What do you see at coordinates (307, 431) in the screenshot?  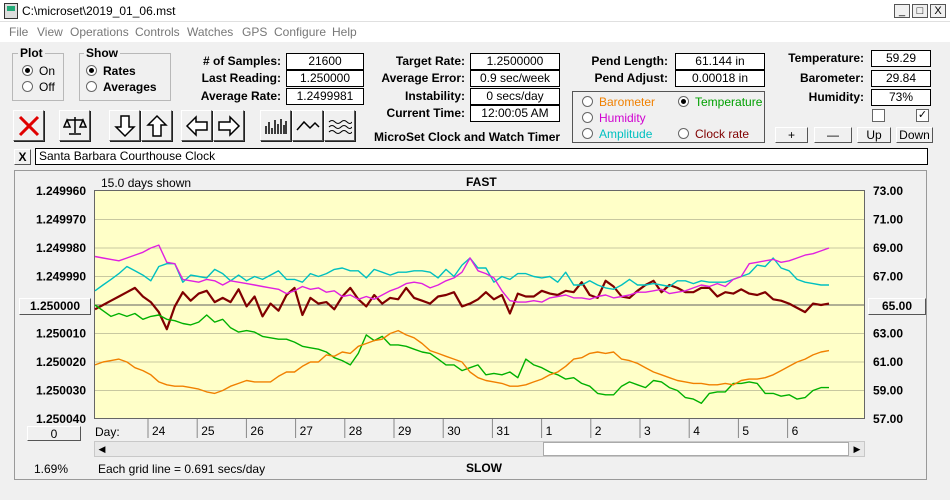 I see `day-tick-label: 27` at bounding box center [307, 431].